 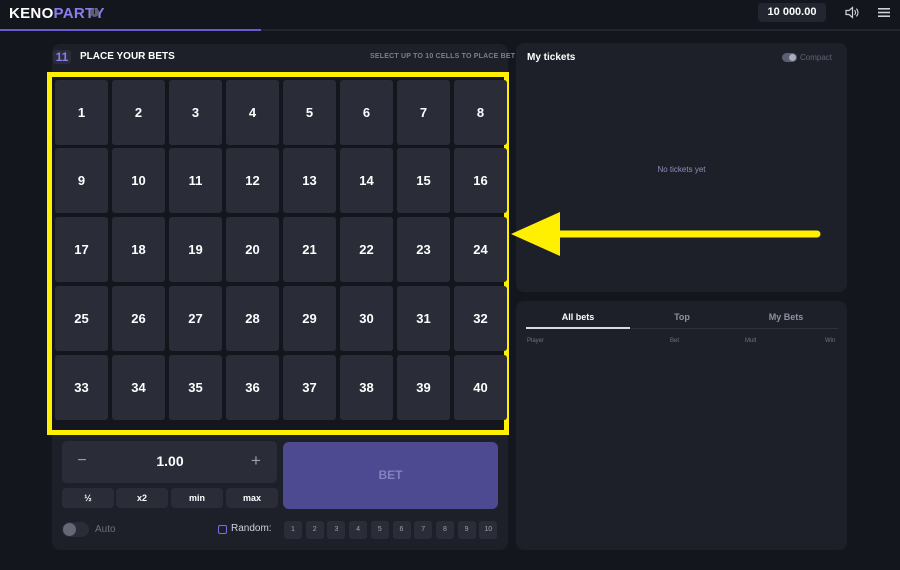 I want to click on number-cell: 38, so click(x=366, y=387).